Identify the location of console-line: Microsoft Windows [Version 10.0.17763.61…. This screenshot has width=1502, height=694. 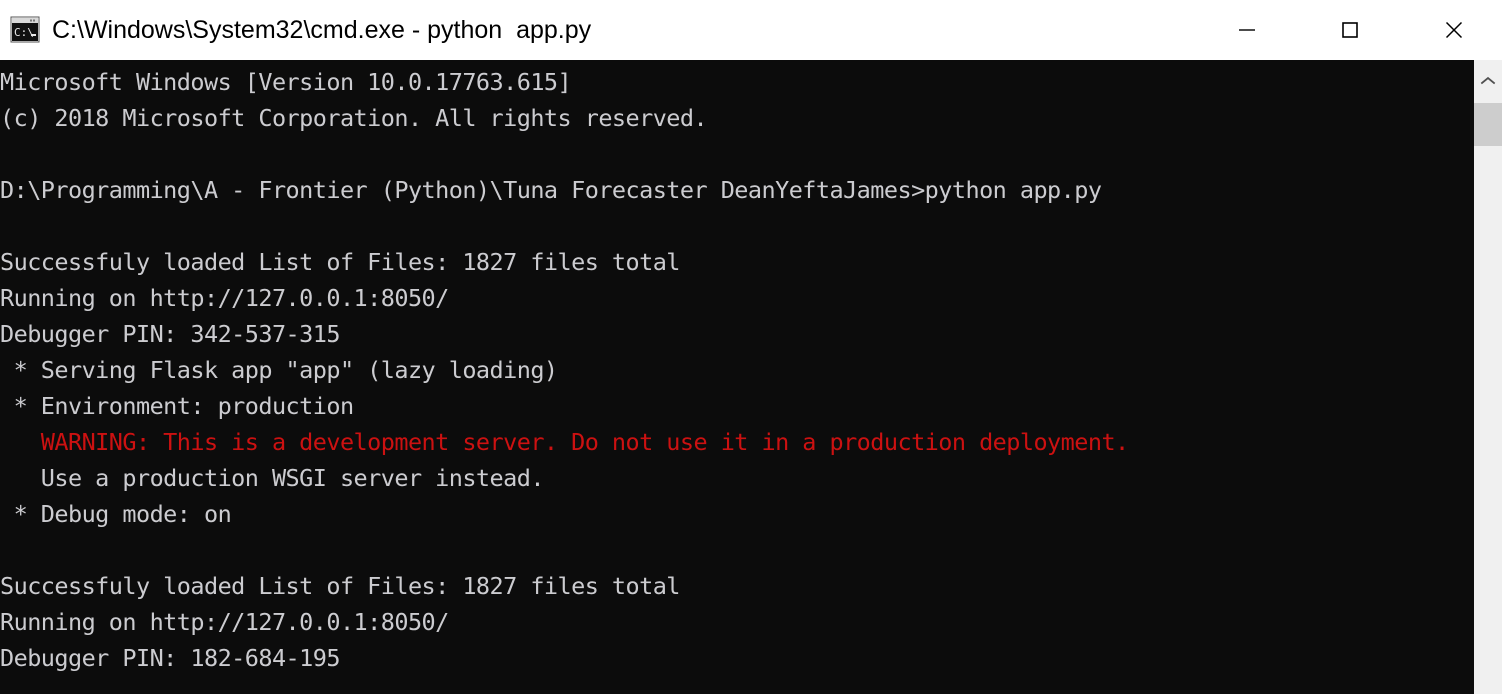
(286, 82).